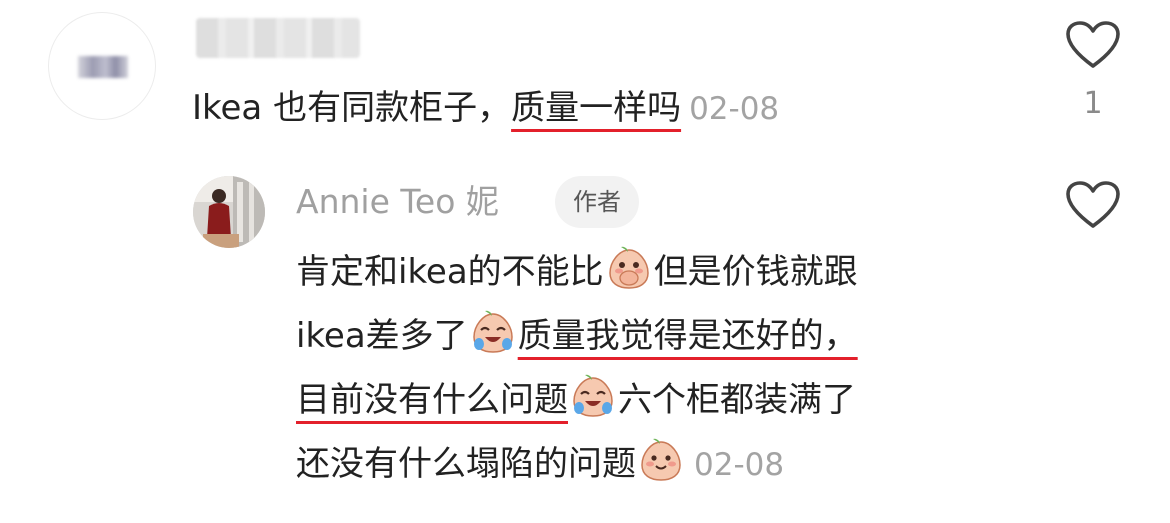 Image resolution: width=1170 pixels, height=523 pixels. Describe the element at coordinates (755, 272) in the screenshot. I see `reply-text-segment: 但是价钱就跟` at that location.